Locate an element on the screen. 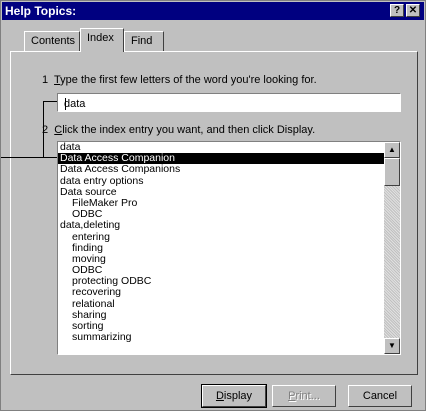 Image resolution: width=426 pixels, height=411 pixels. tab-find-label: Find is located at coordinates (142, 41).